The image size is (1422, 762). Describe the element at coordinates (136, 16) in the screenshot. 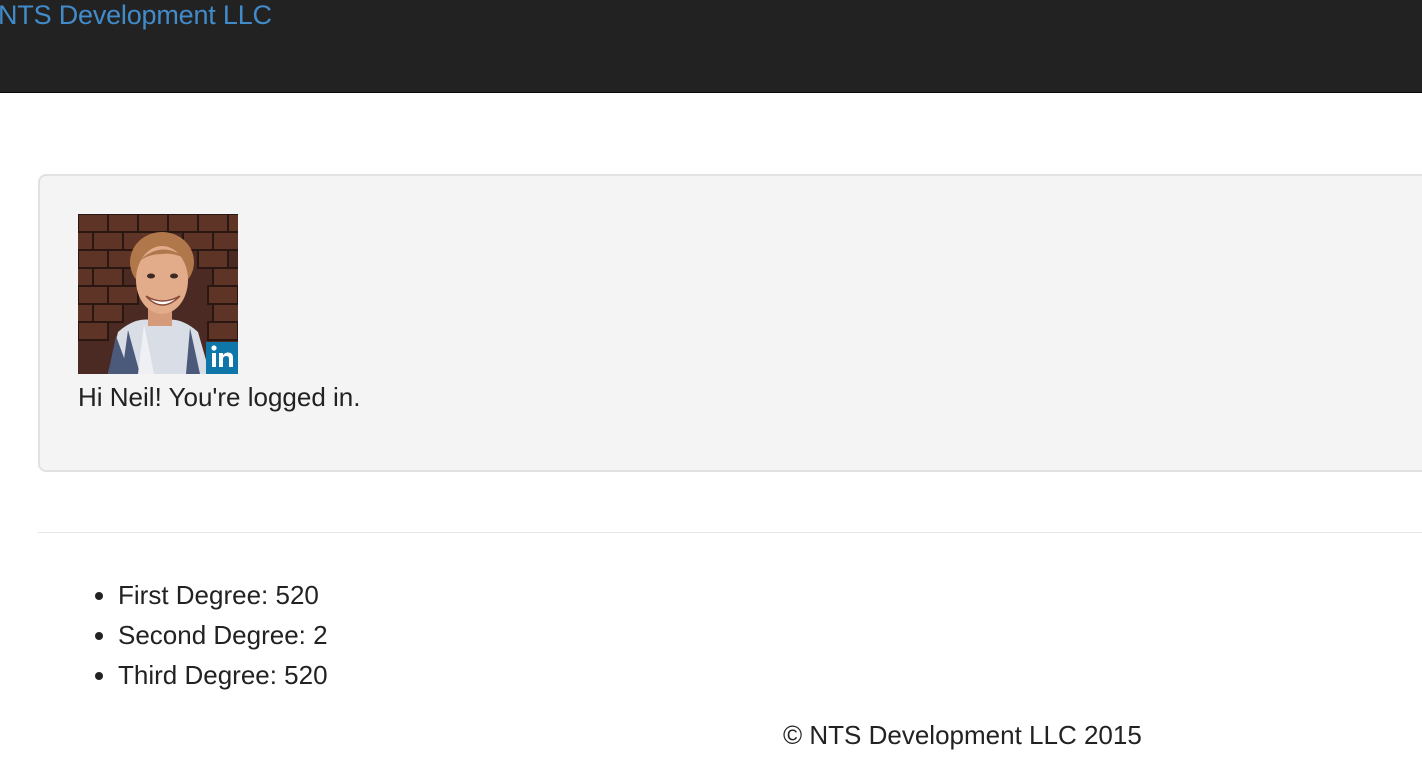

I see `brand-link: NTS Development LLC` at that location.